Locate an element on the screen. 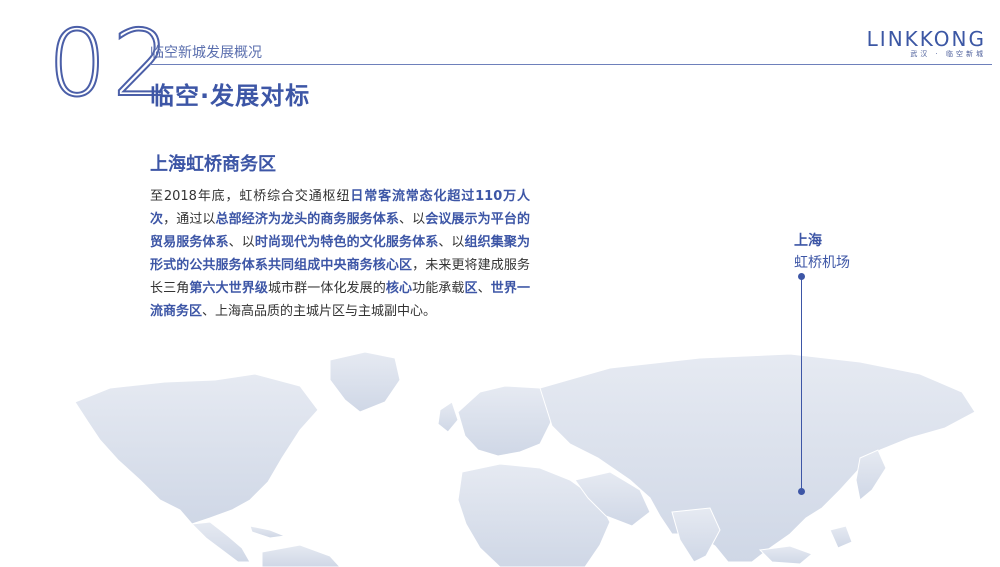 This screenshot has width=1000, height=567. highlighted-text: 核心 is located at coordinates (399, 288).